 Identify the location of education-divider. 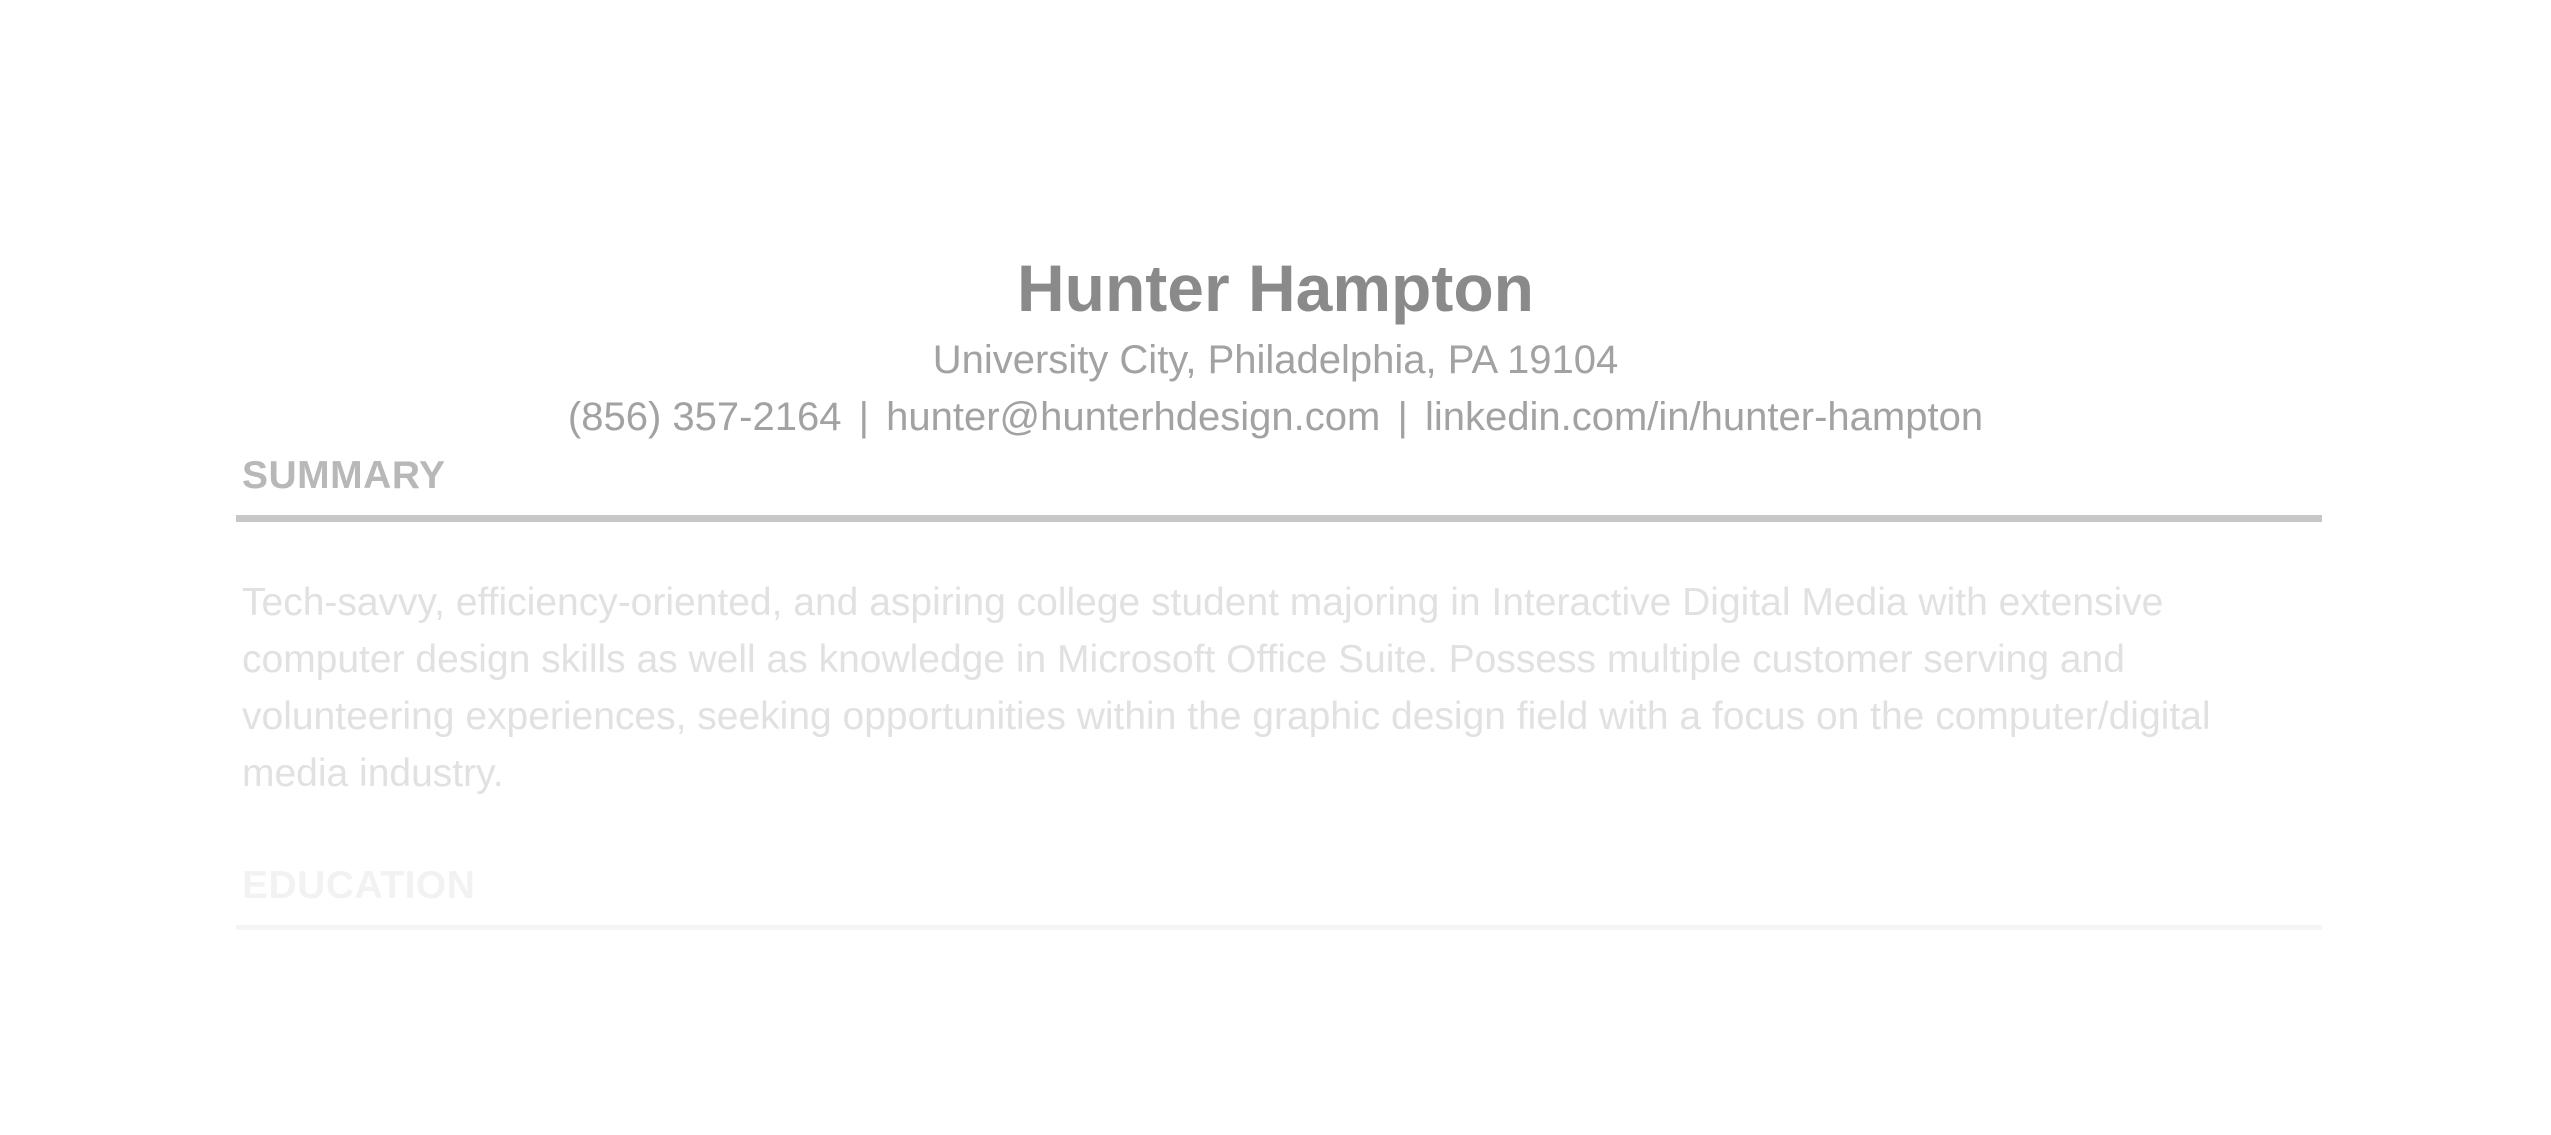
(1279, 927).